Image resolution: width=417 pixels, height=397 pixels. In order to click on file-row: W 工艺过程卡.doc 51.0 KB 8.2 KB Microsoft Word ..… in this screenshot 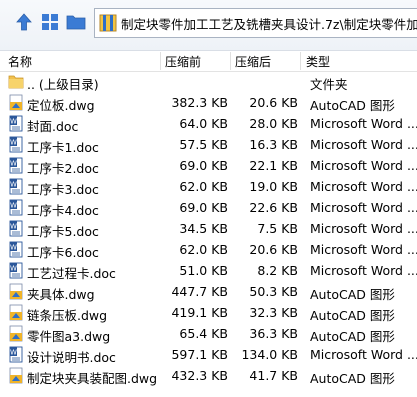, I will do `click(208, 270)`.